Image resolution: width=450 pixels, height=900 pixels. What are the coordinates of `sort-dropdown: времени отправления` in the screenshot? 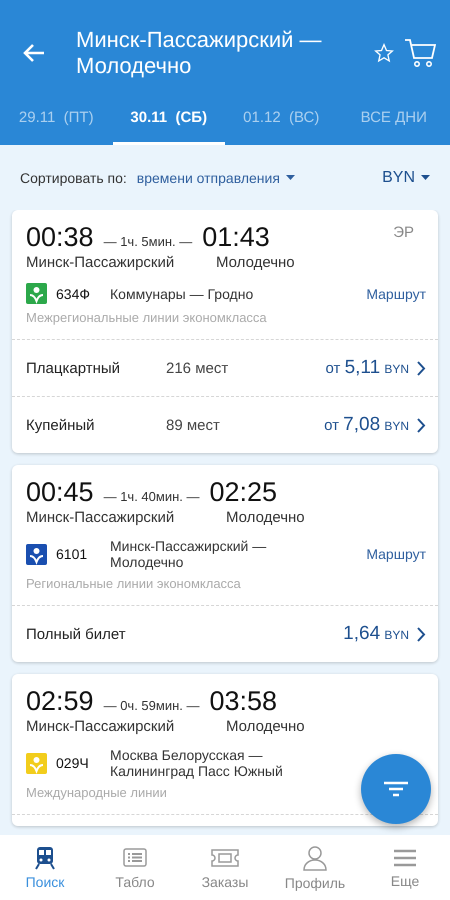 It's located at (215, 178).